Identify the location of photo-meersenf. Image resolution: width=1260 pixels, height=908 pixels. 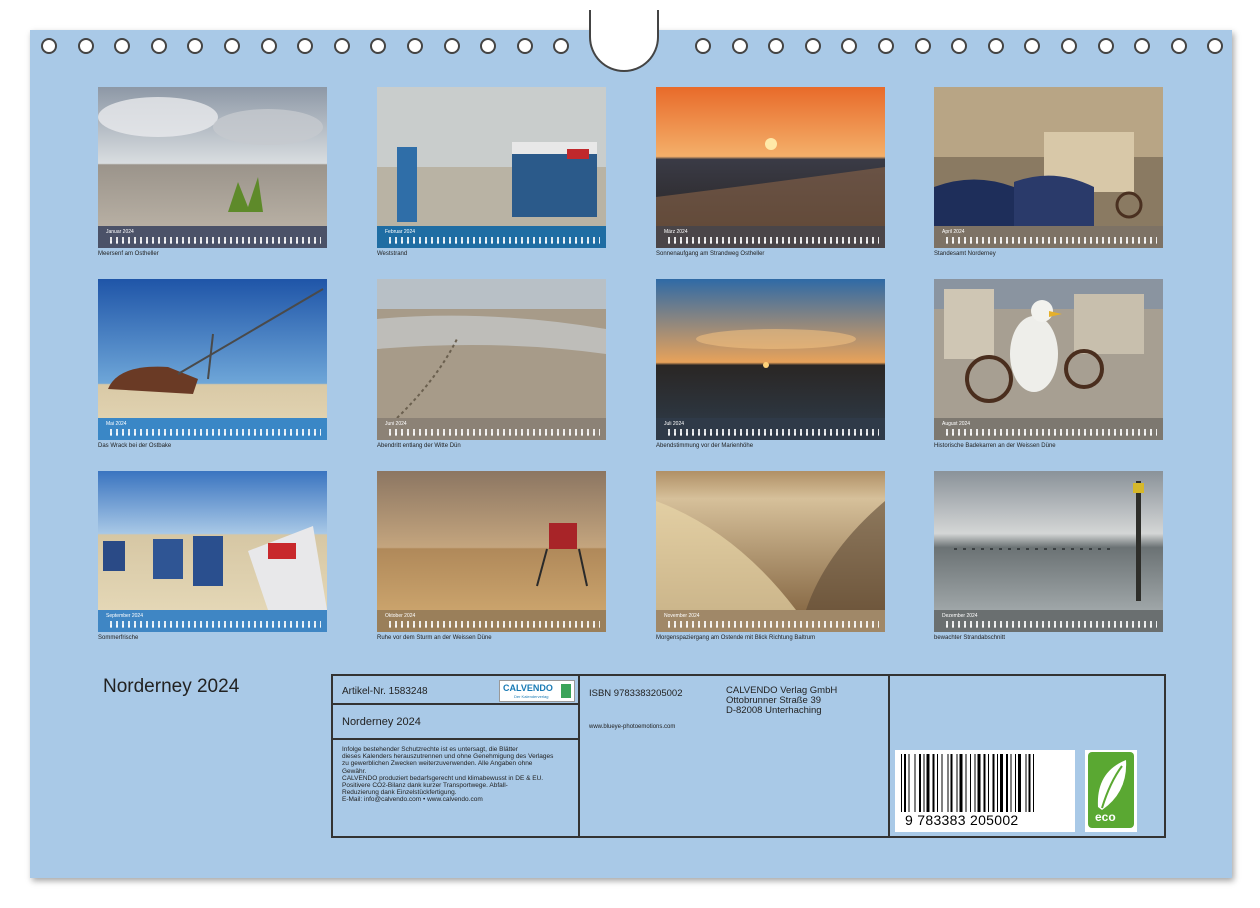
(212, 156).